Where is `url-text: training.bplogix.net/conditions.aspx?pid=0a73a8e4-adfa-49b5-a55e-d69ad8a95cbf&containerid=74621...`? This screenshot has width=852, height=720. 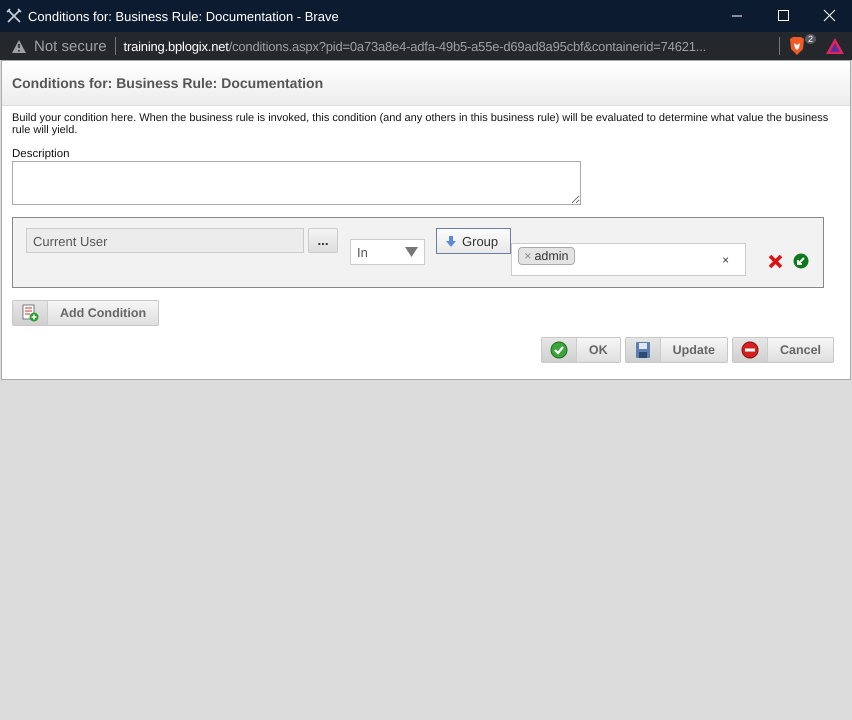 url-text: training.bplogix.net/conditions.aspx?pid=0a73a8e4-adfa-49b5-a55e-d69ad8a95cbf&containerid=74621... is located at coordinates (447, 46).